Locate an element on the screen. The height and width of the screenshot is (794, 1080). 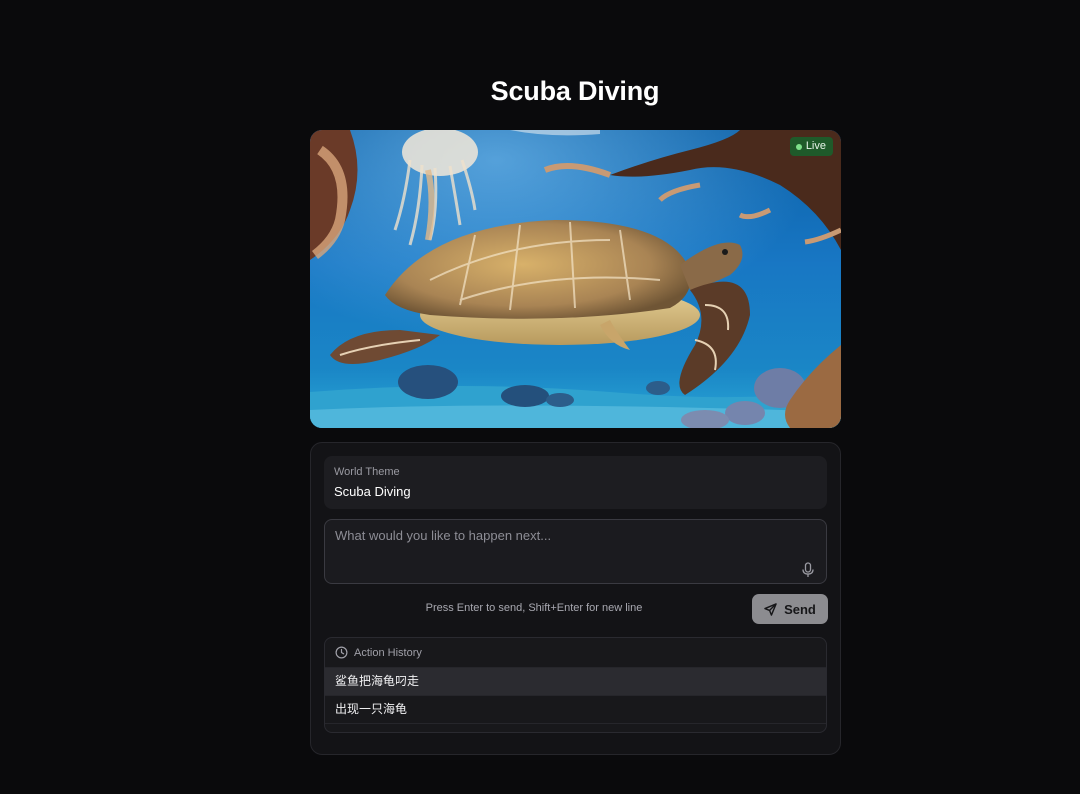
history-item: 鲨鱼把海龟叼走 is located at coordinates (575, 682).